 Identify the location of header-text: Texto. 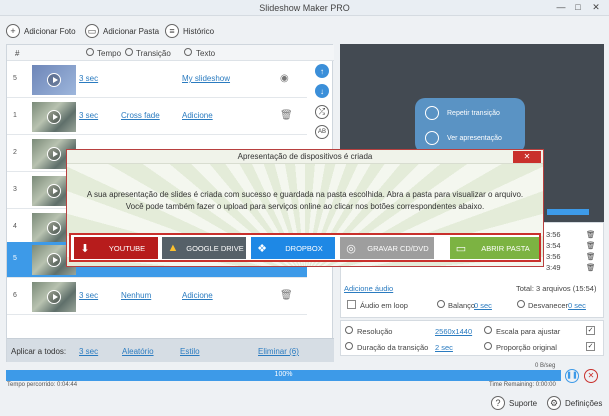
(205, 53).